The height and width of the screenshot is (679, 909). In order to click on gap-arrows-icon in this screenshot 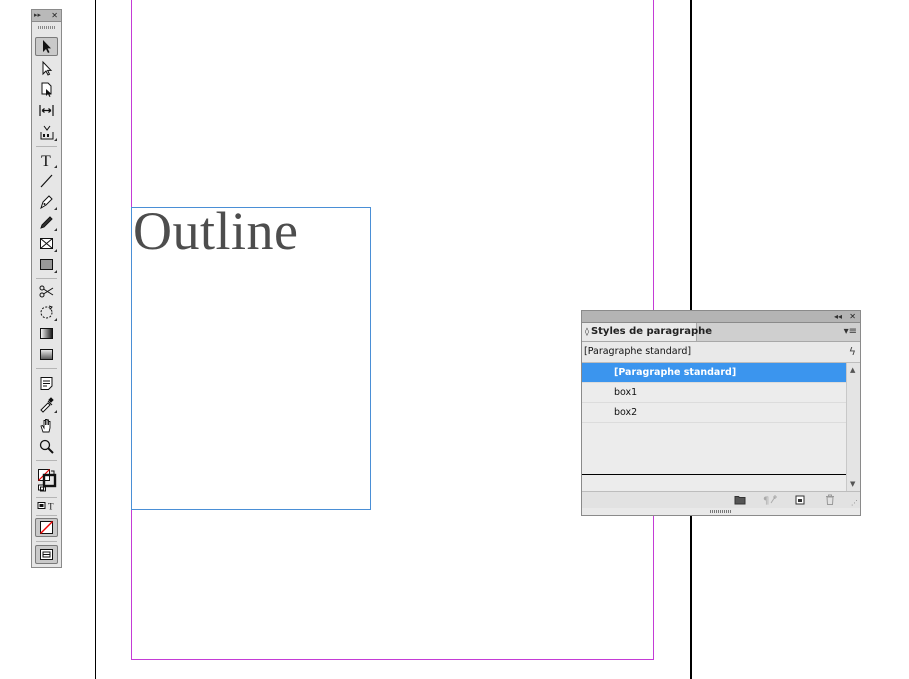, I will do `click(46, 110)`.